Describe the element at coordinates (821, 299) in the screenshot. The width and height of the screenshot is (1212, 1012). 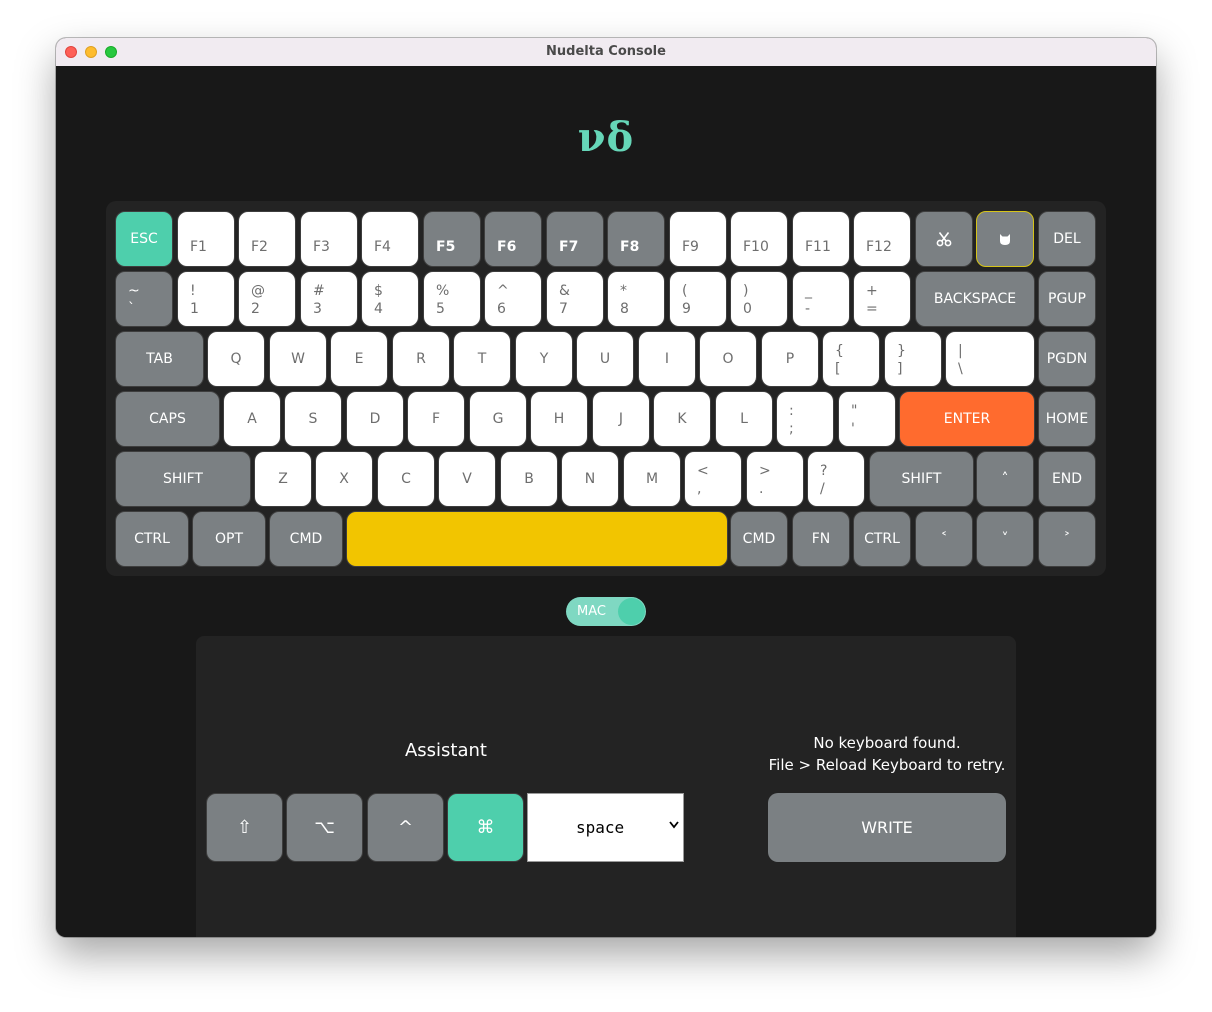
I see `key-minus: _ -` at that location.